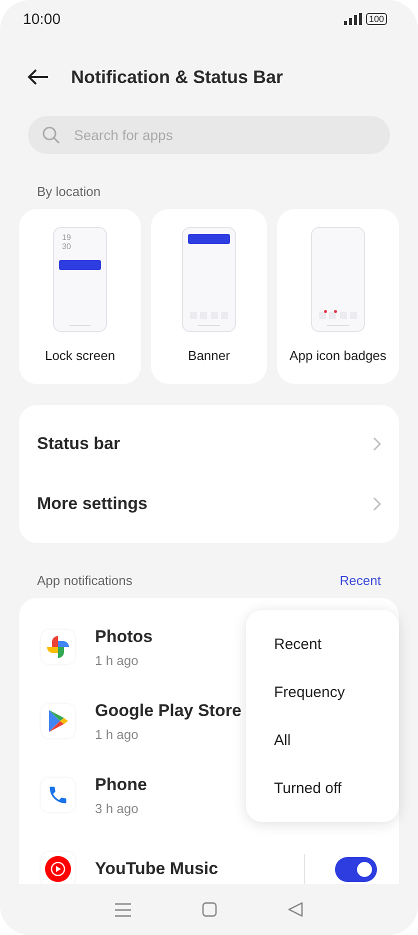 This screenshot has height=935, width=418. What do you see at coordinates (84, 580) in the screenshot?
I see `section-heading: App notifications` at bounding box center [84, 580].